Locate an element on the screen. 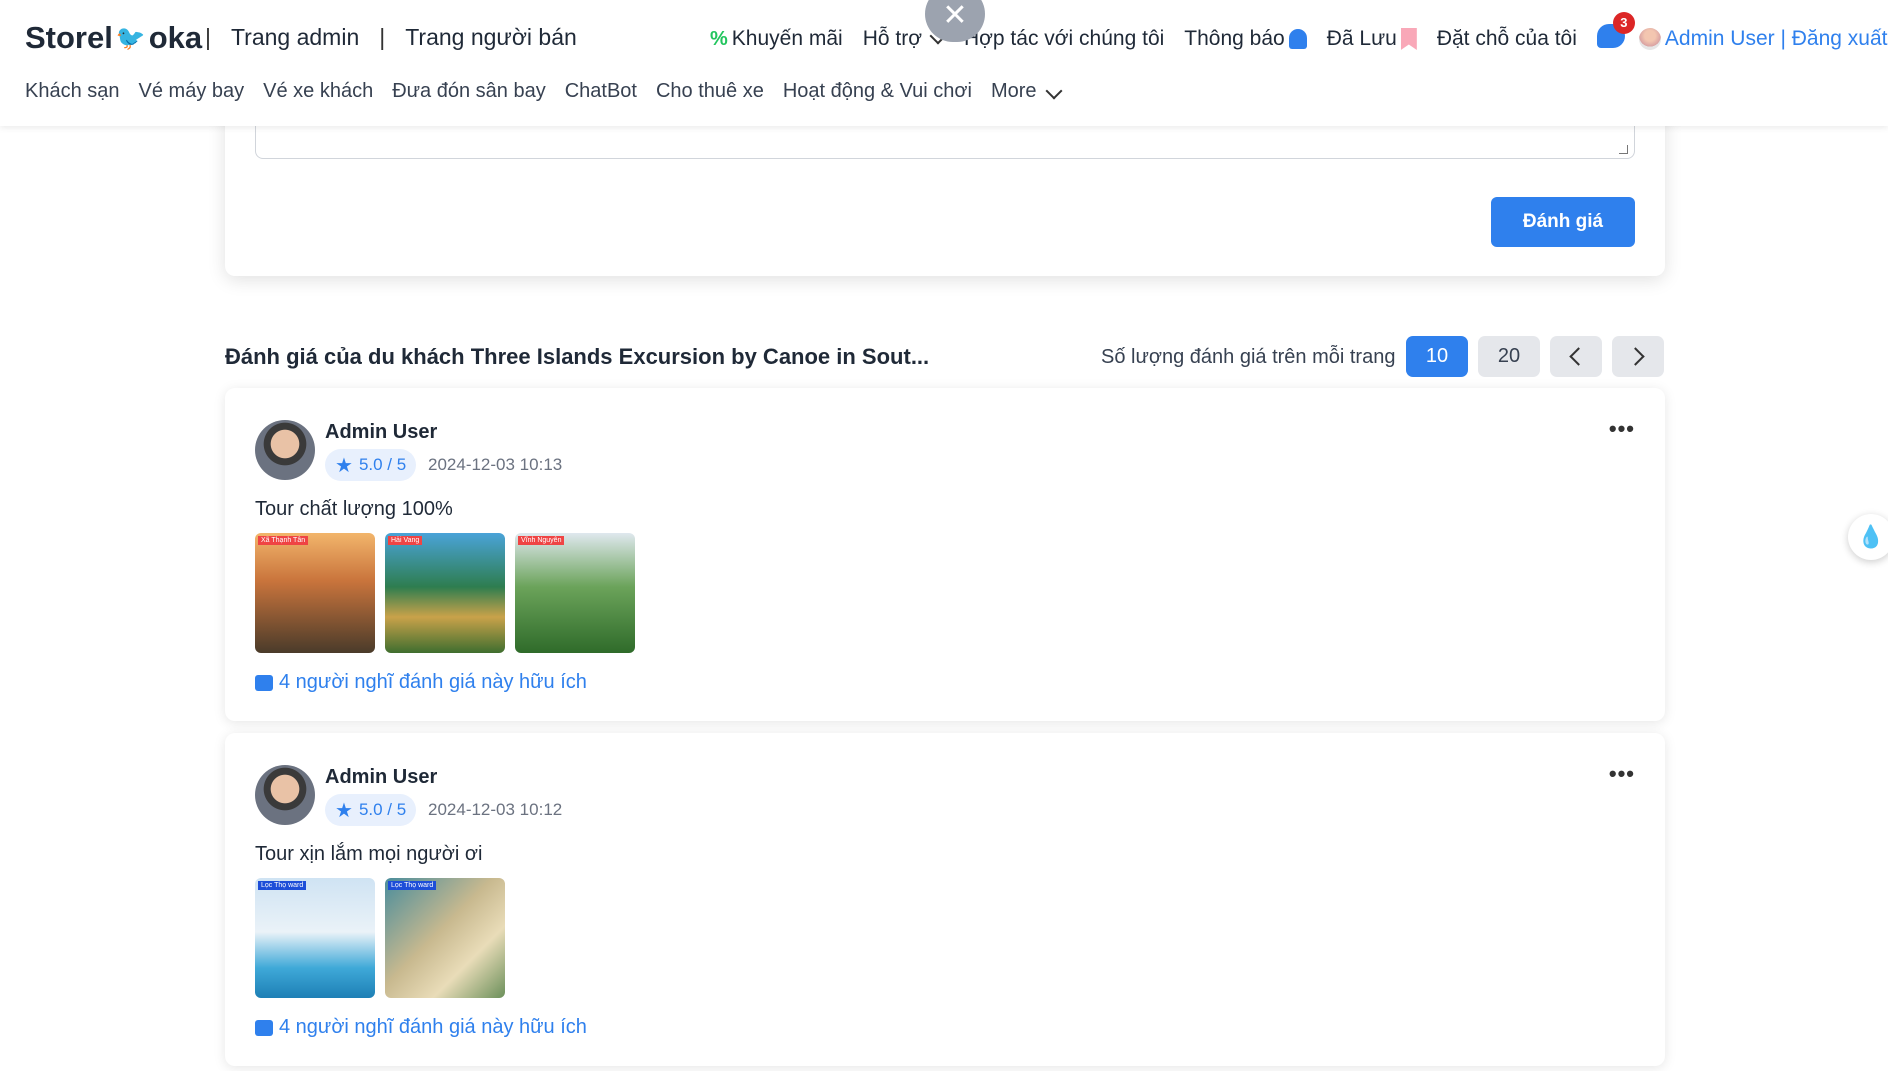  nav-flights: Vé máy bay is located at coordinates (192, 91).